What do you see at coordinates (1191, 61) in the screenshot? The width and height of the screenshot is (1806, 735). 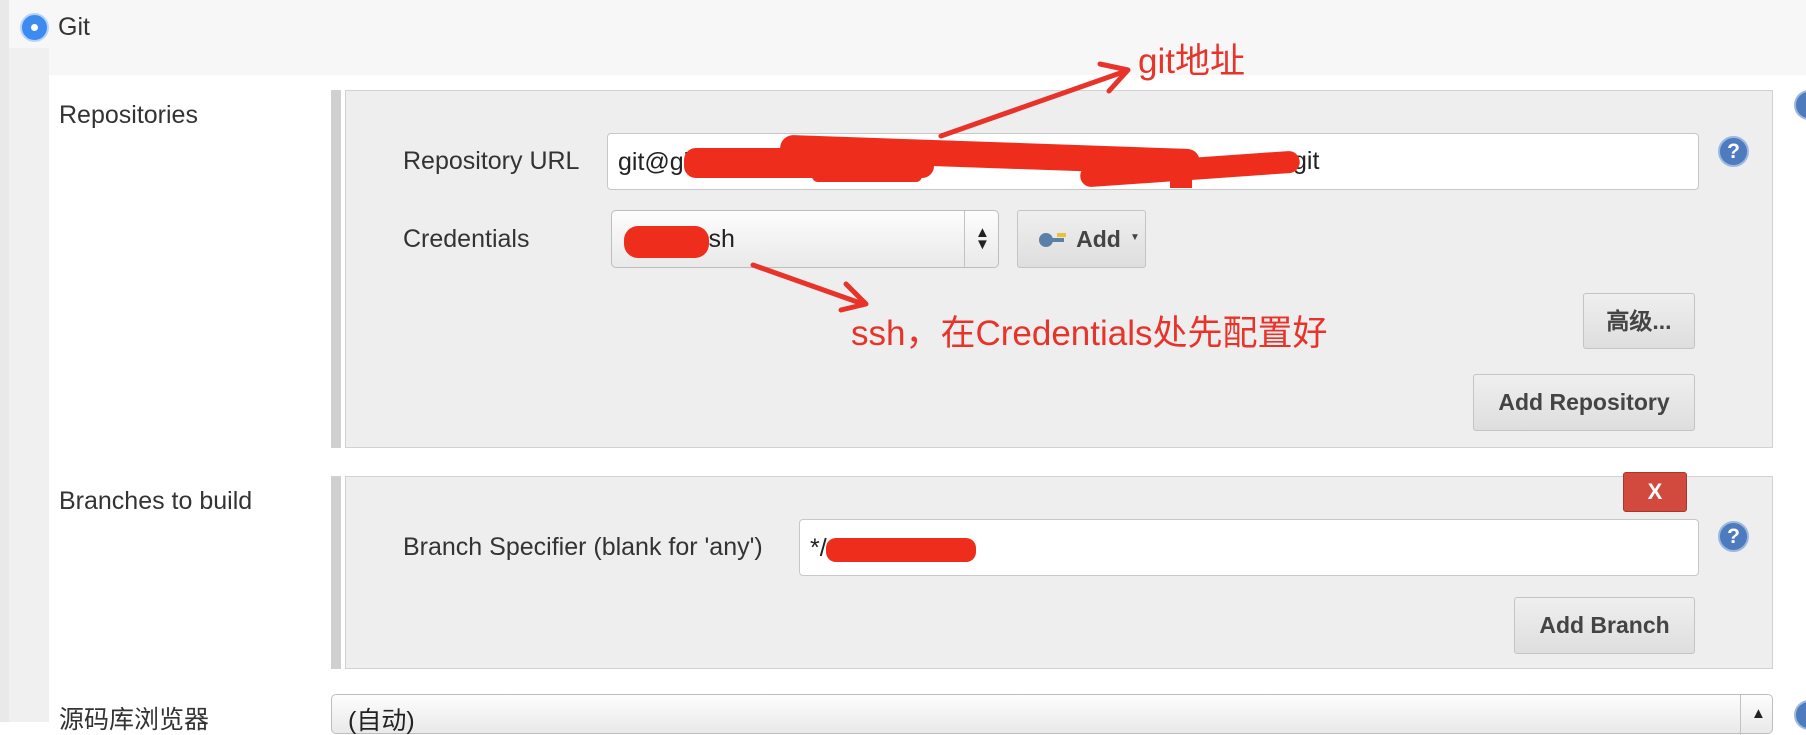 I see `git-address-annotation: git地址` at bounding box center [1191, 61].